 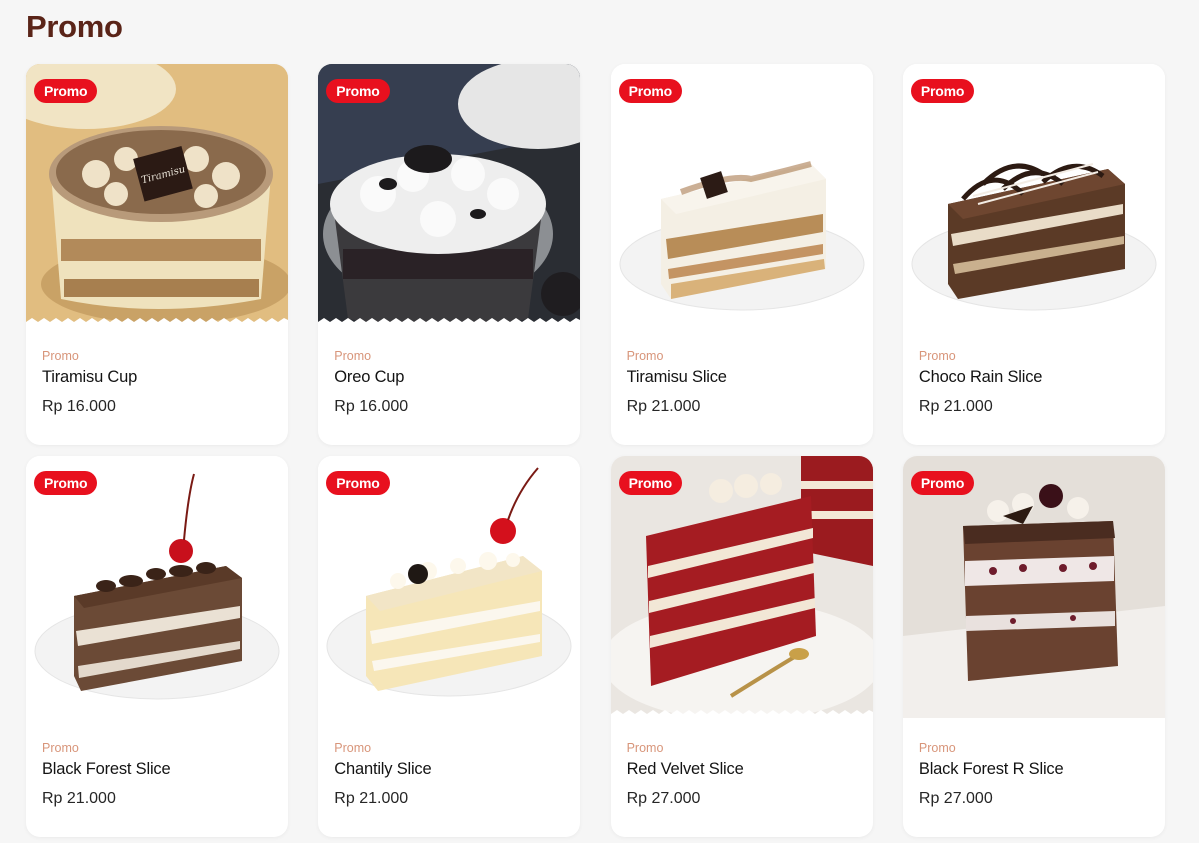 I want to click on product-card-chantily-slice: Promo Promo Chantily Slice Rp 21.000, so click(x=449, y=646).